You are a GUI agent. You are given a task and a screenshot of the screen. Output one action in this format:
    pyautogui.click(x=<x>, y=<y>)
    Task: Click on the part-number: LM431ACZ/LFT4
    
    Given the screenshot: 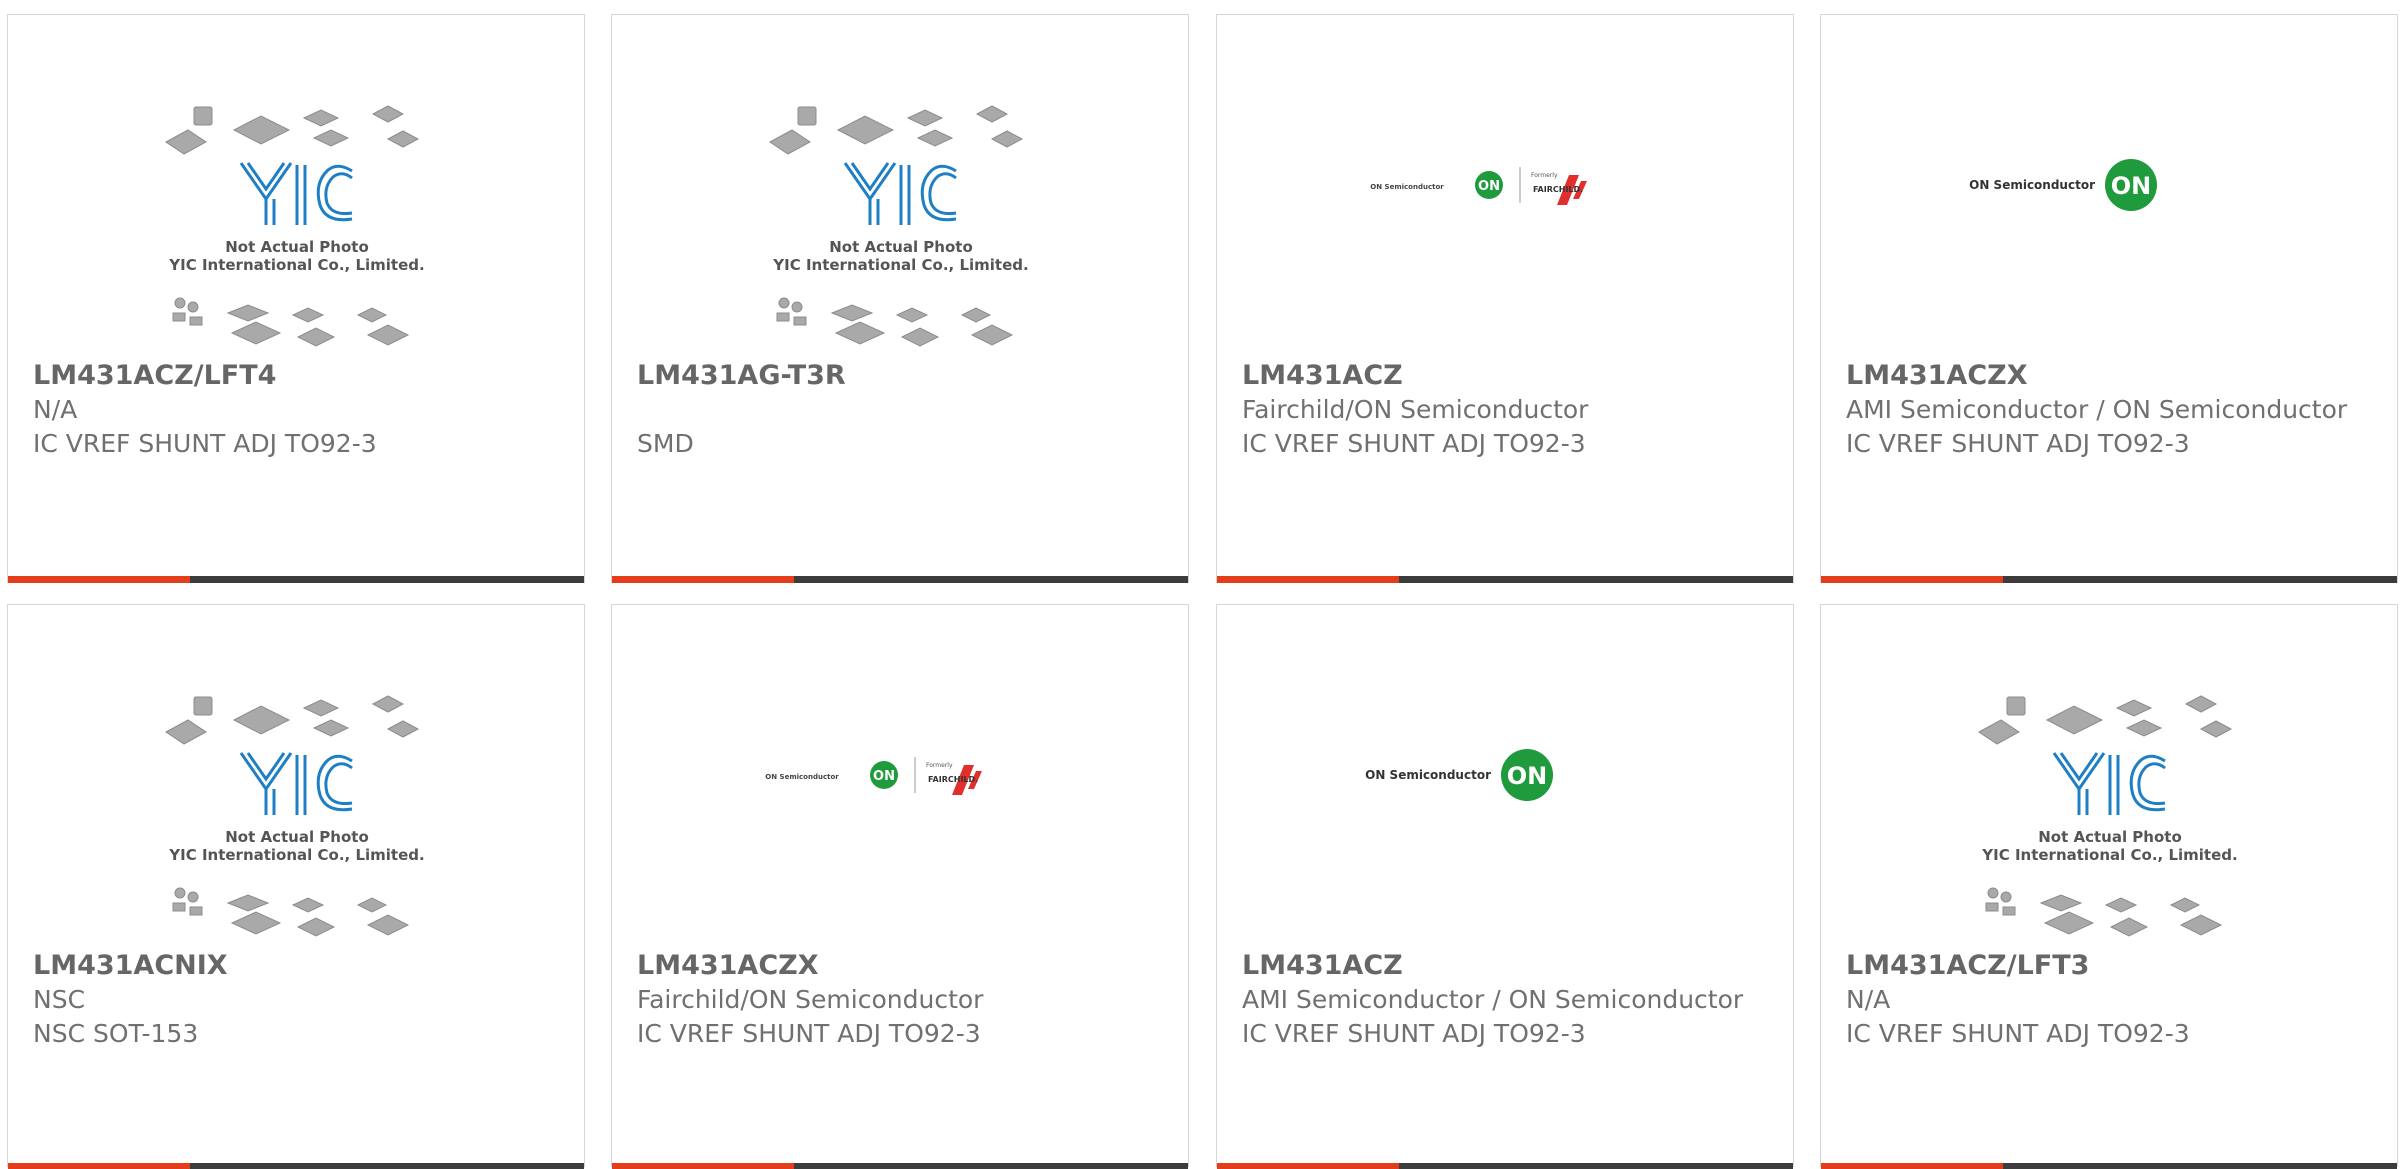 What is the action you would take?
    pyautogui.click(x=300, y=376)
    